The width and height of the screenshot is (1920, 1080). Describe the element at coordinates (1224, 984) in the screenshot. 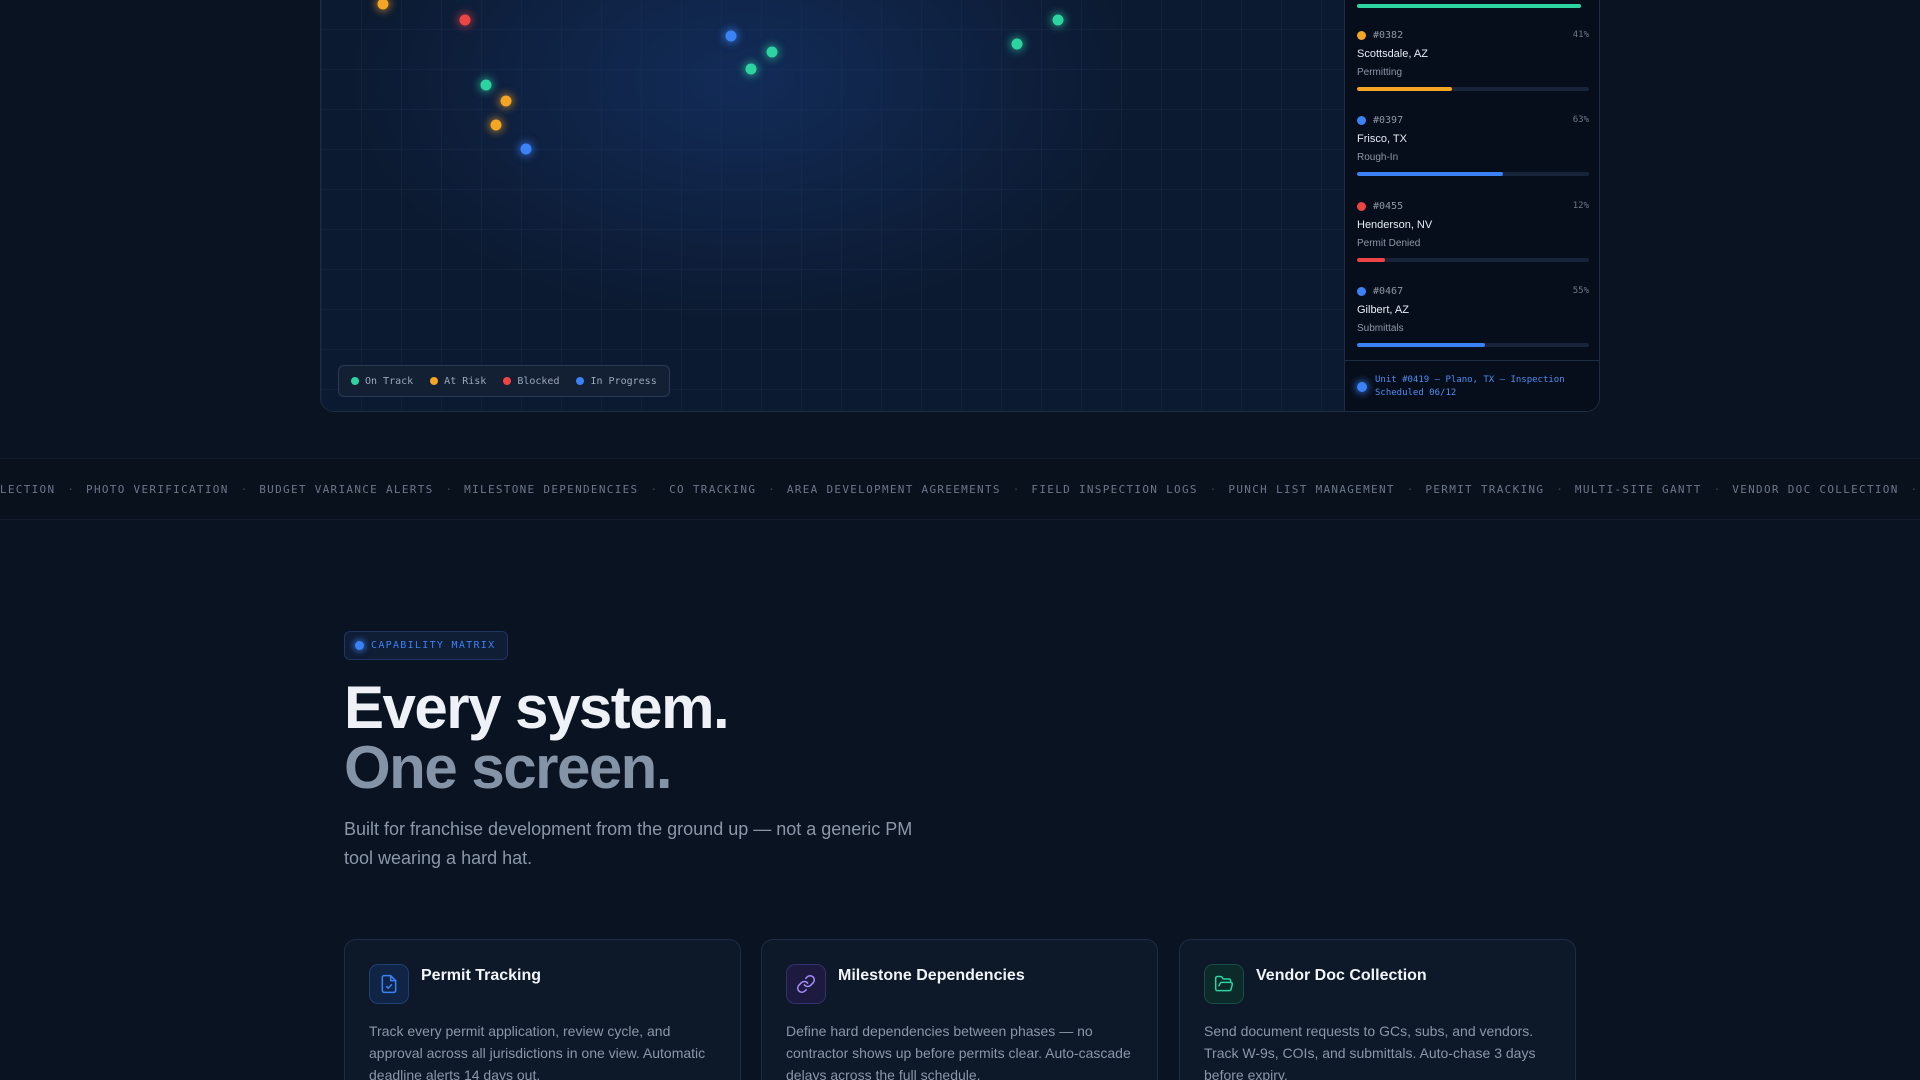

I see `folder-open-icon` at that location.